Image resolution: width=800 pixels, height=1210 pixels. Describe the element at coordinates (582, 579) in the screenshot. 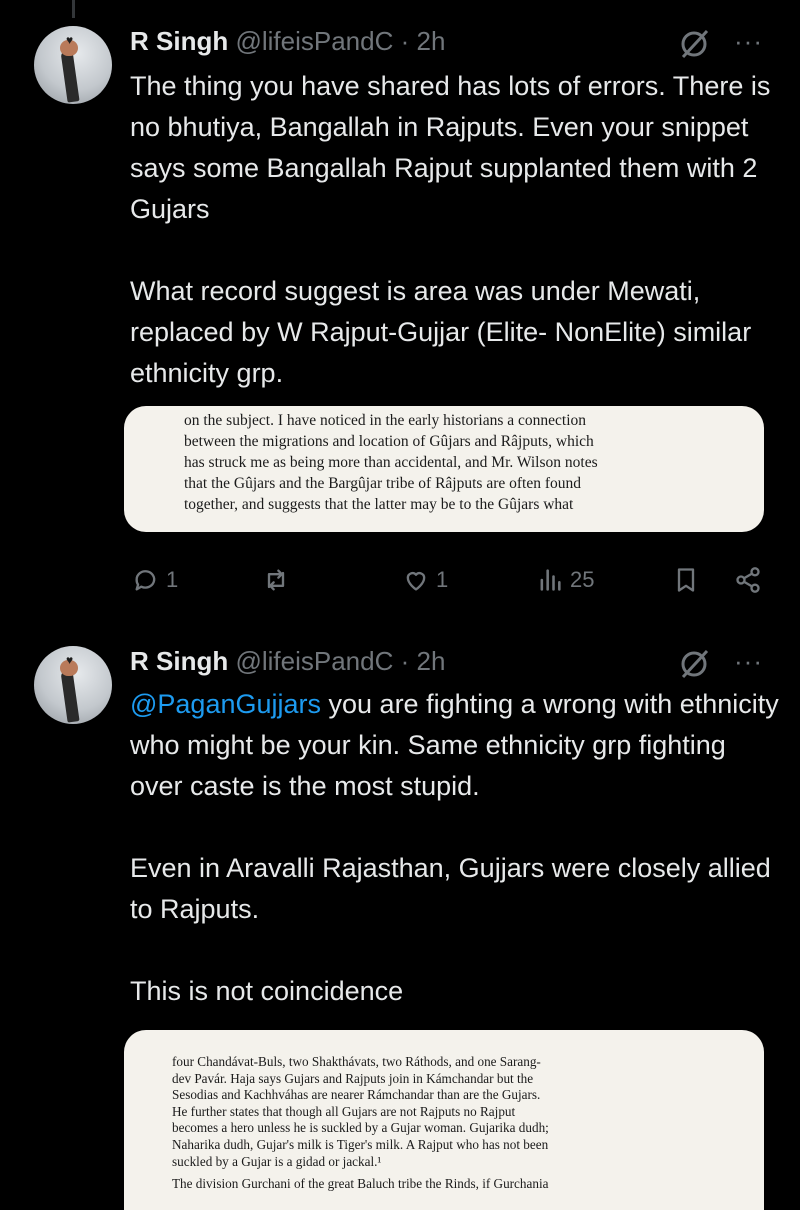

I see `view-count: 25` at that location.